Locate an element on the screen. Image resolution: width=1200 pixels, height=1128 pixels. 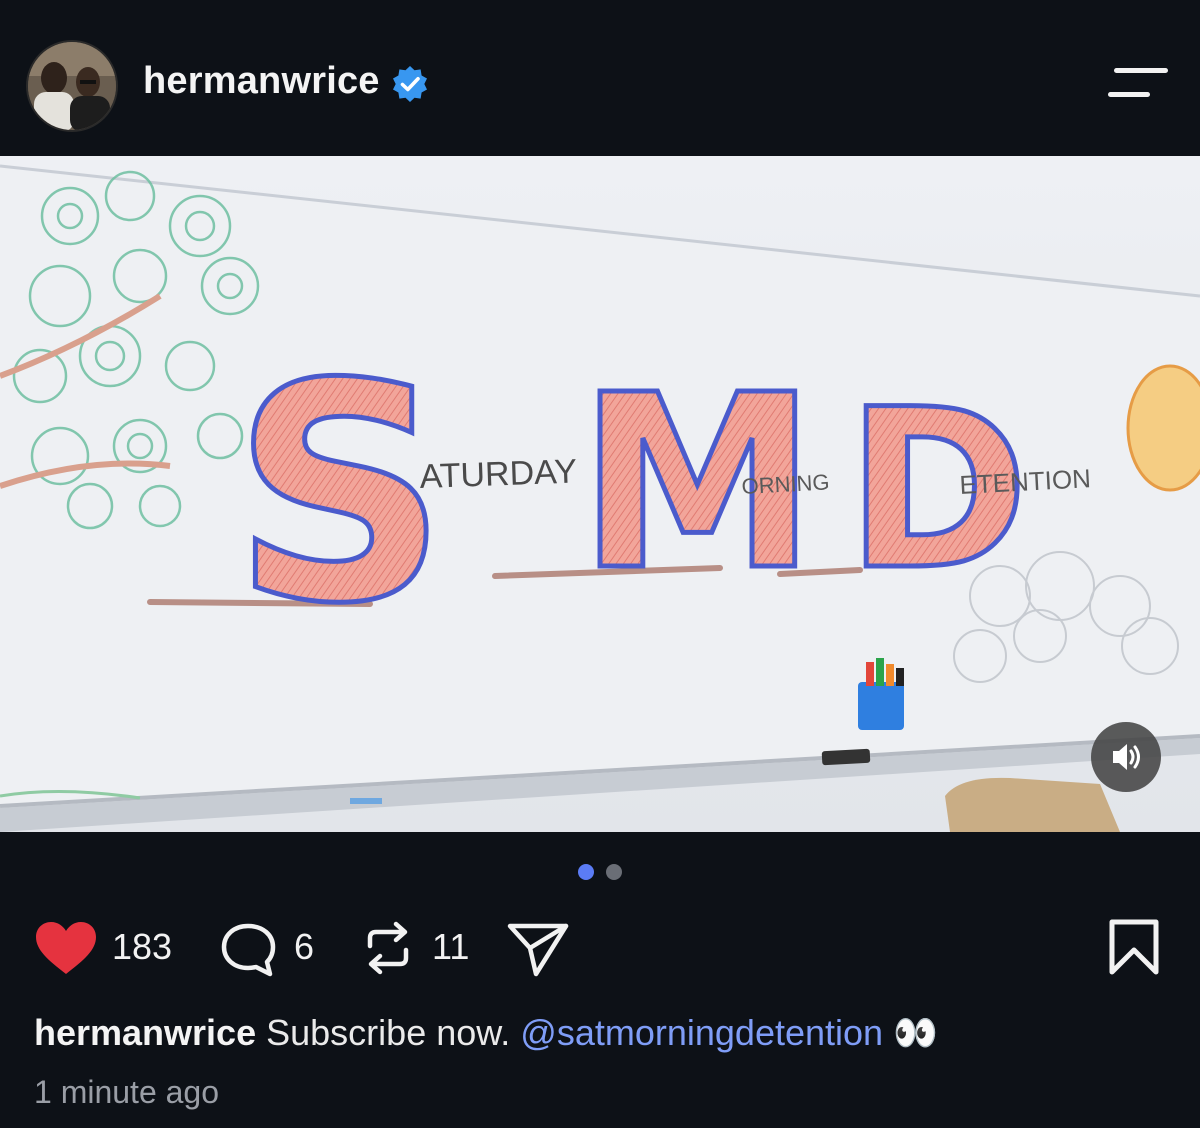
repost-count: 11 is located at coordinates (451, 946).